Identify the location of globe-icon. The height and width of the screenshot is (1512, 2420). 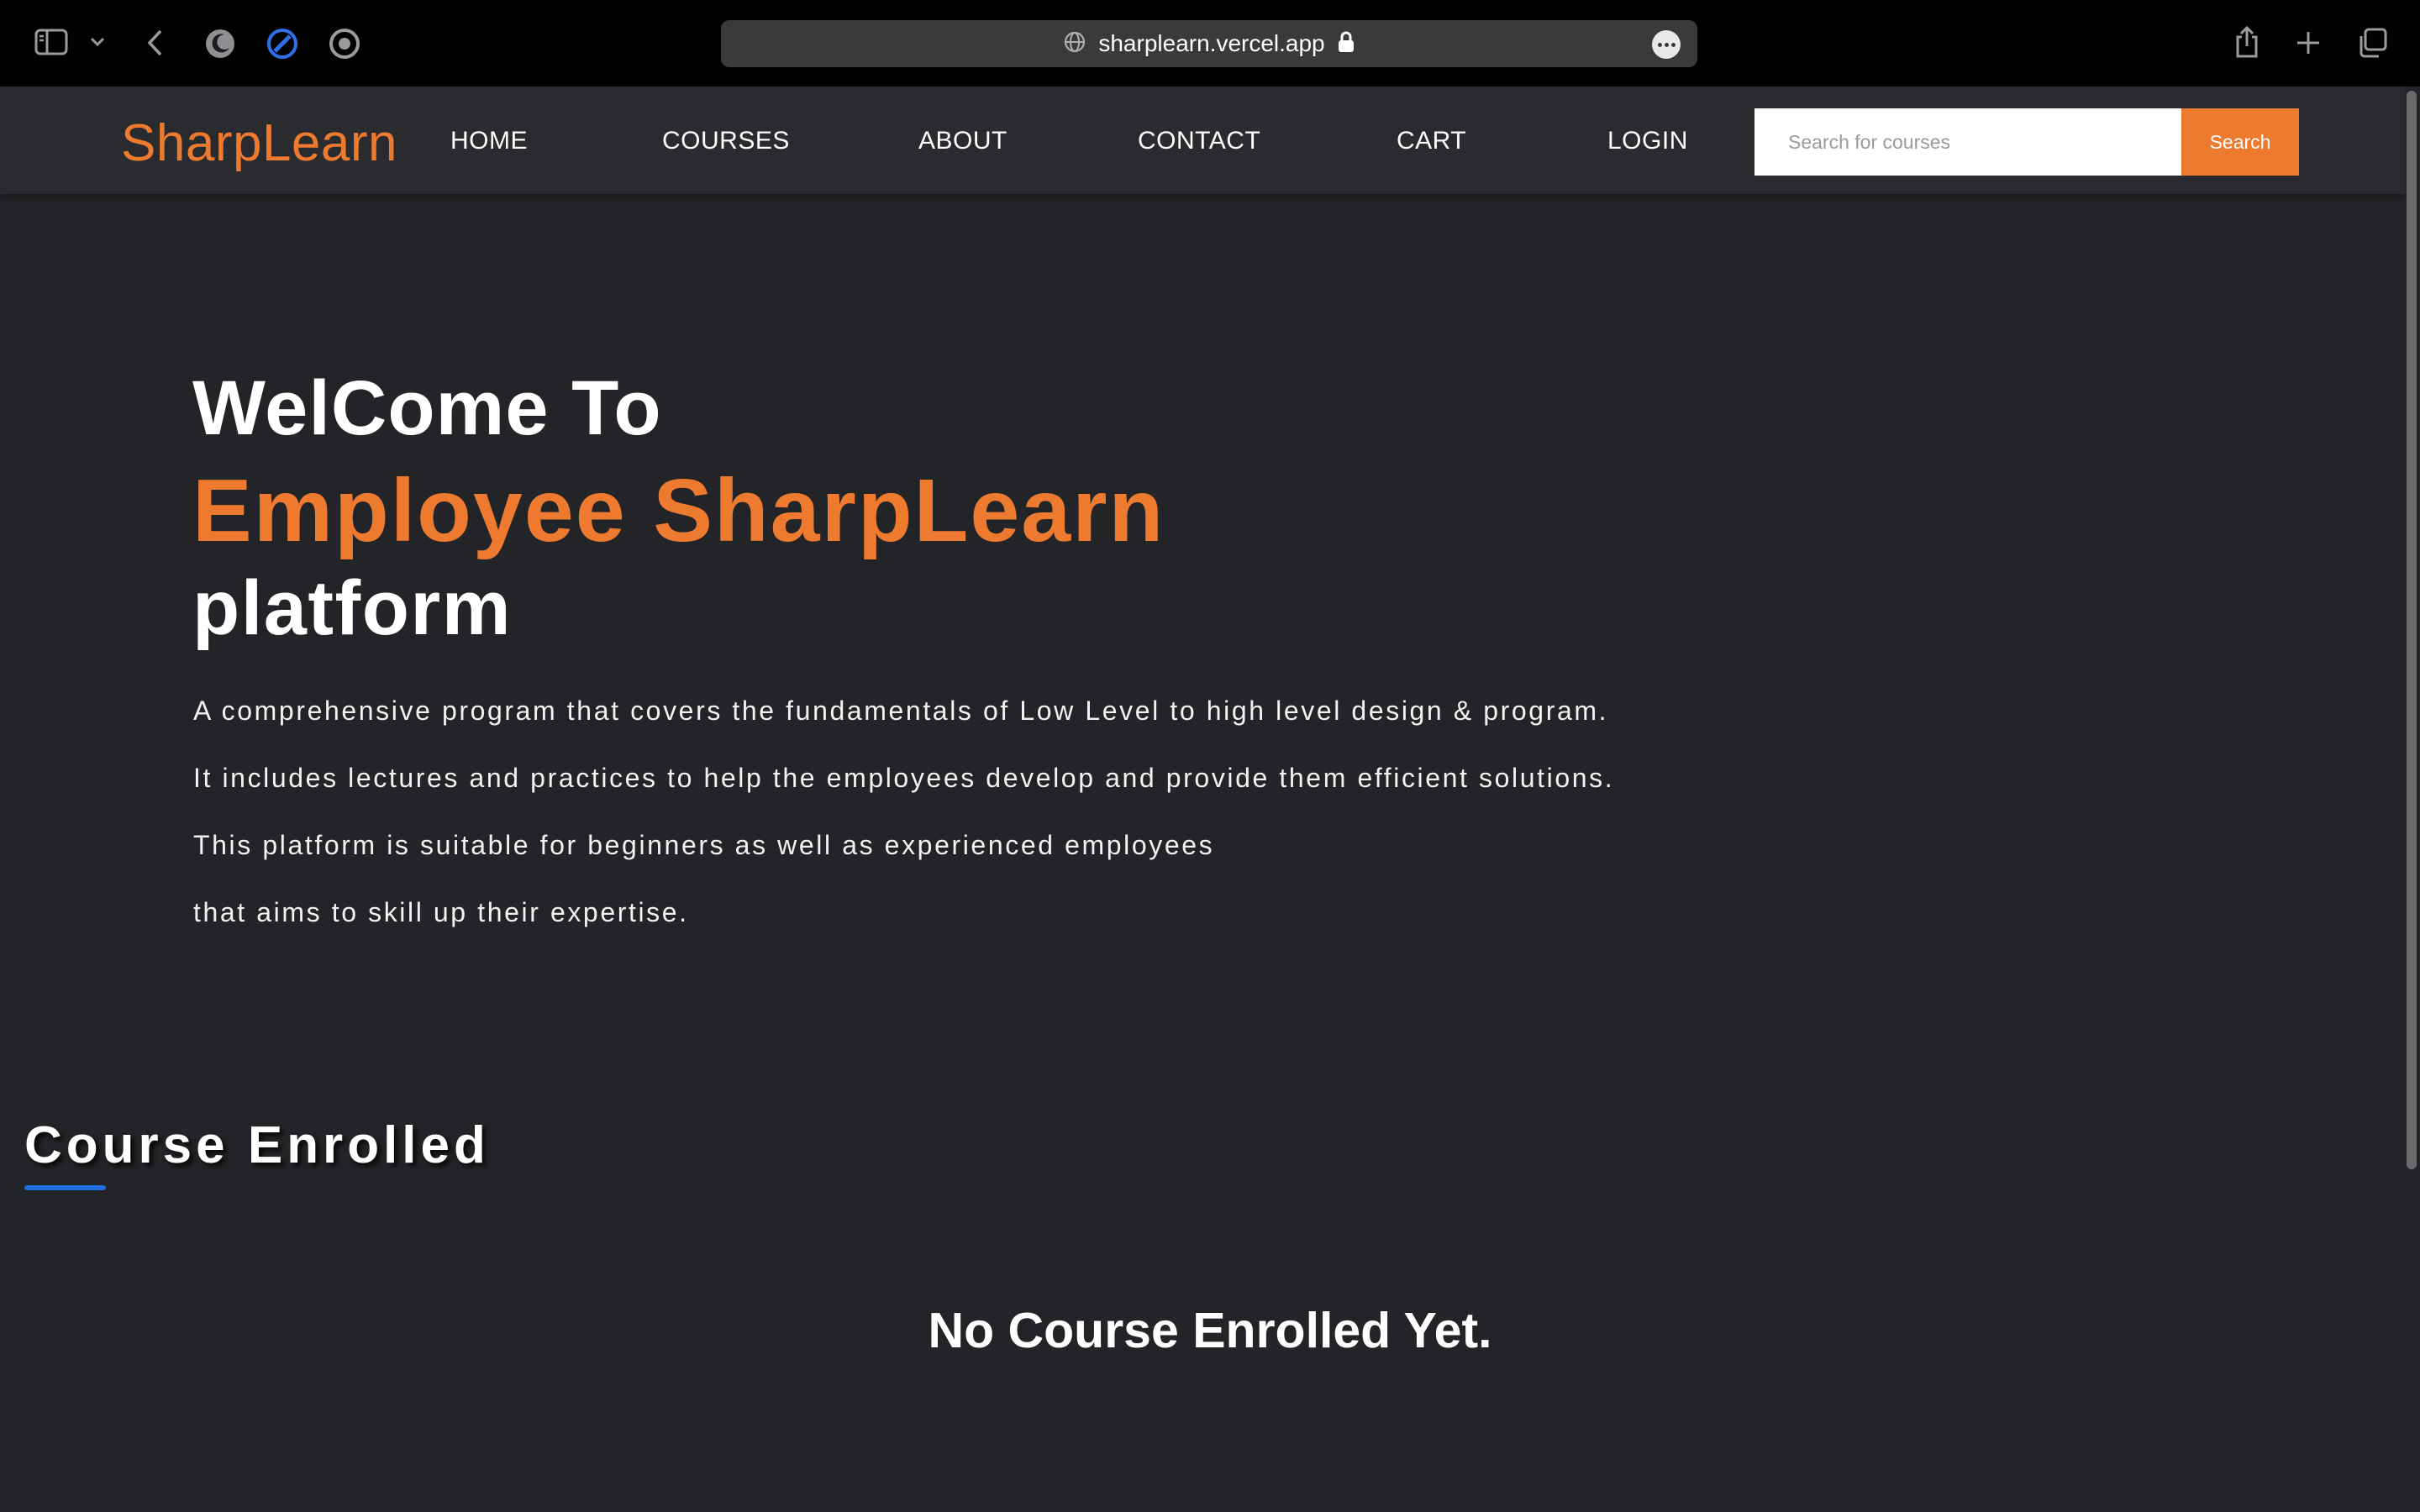
(1074, 44).